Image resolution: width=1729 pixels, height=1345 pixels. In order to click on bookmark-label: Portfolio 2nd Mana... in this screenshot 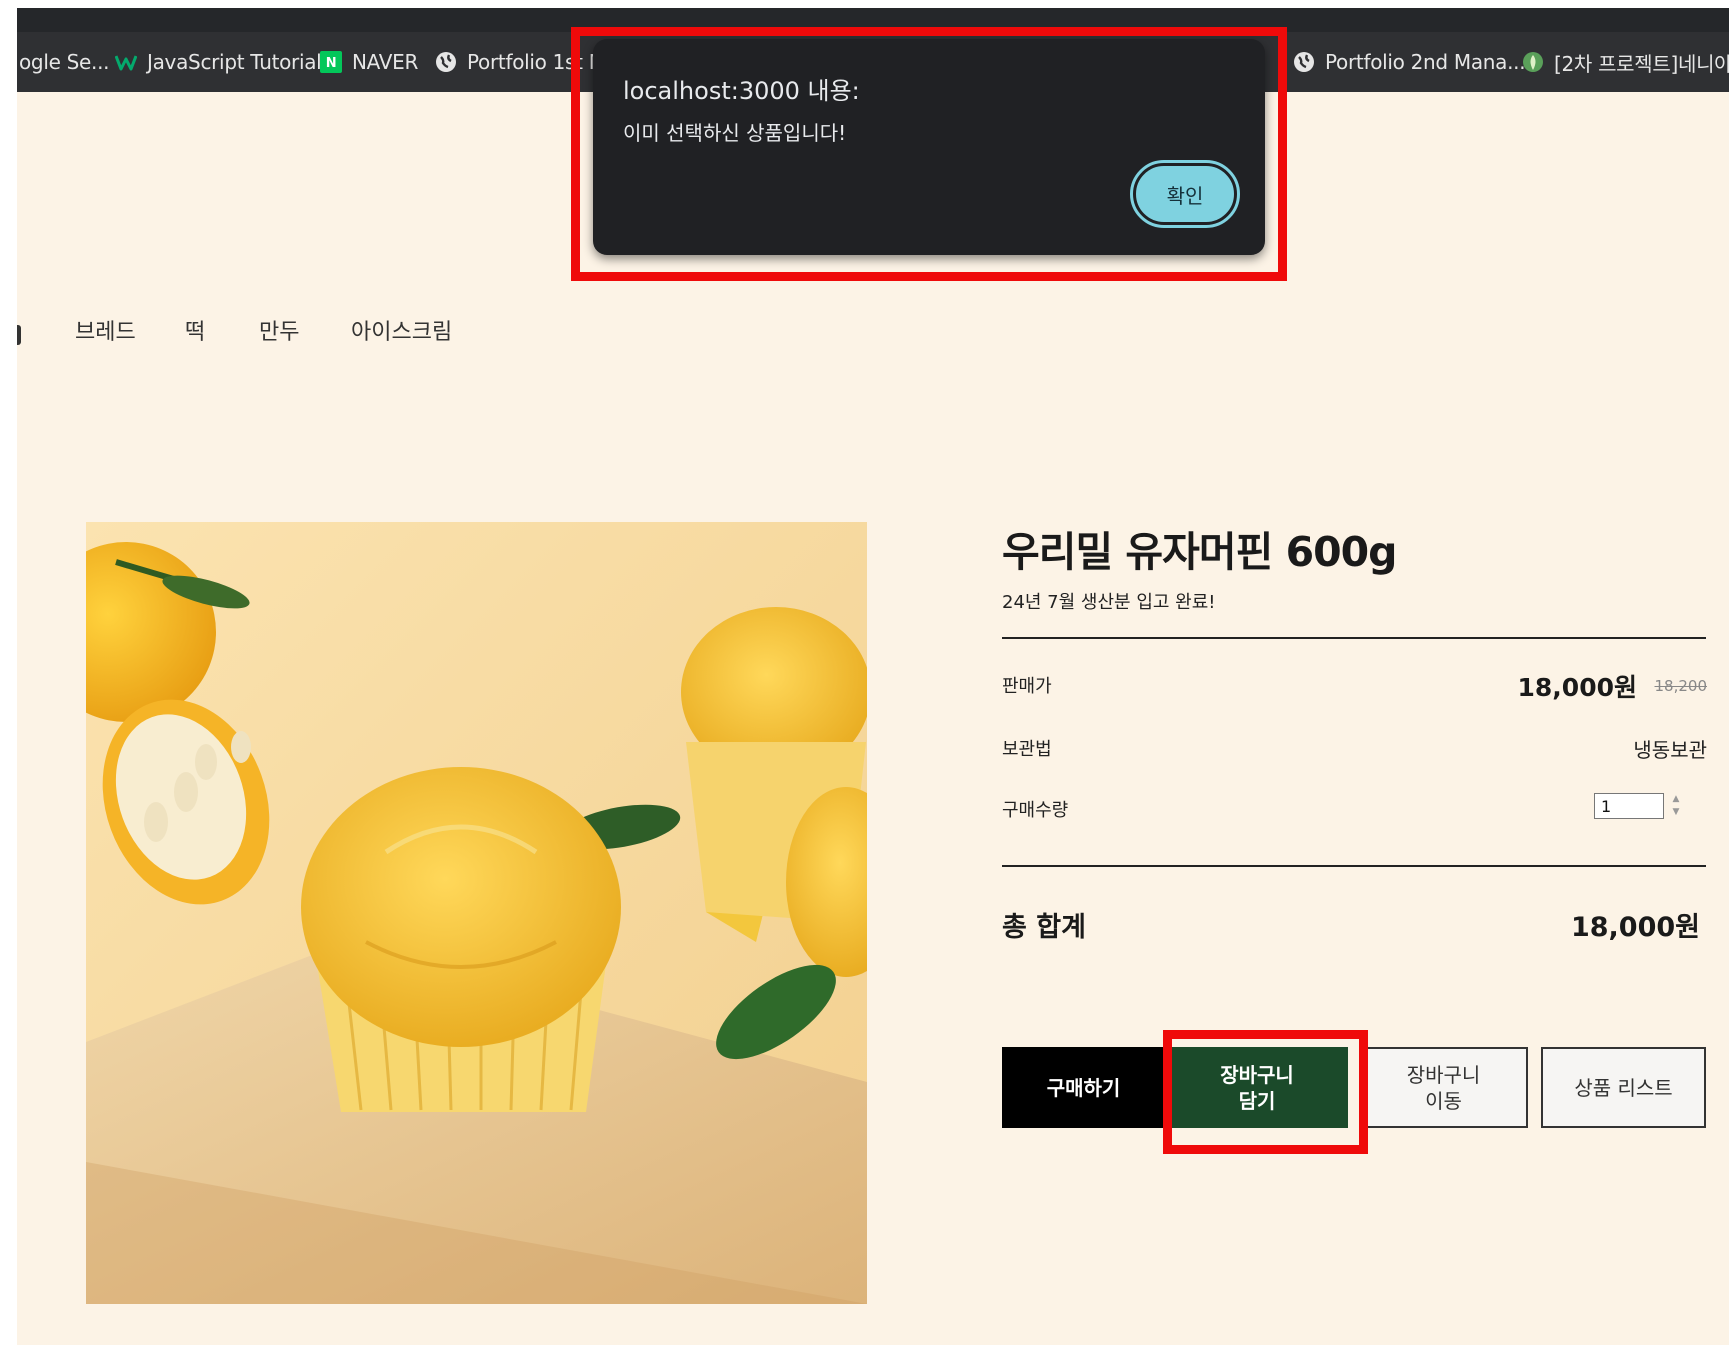, I will do `click(1425, 62)`.